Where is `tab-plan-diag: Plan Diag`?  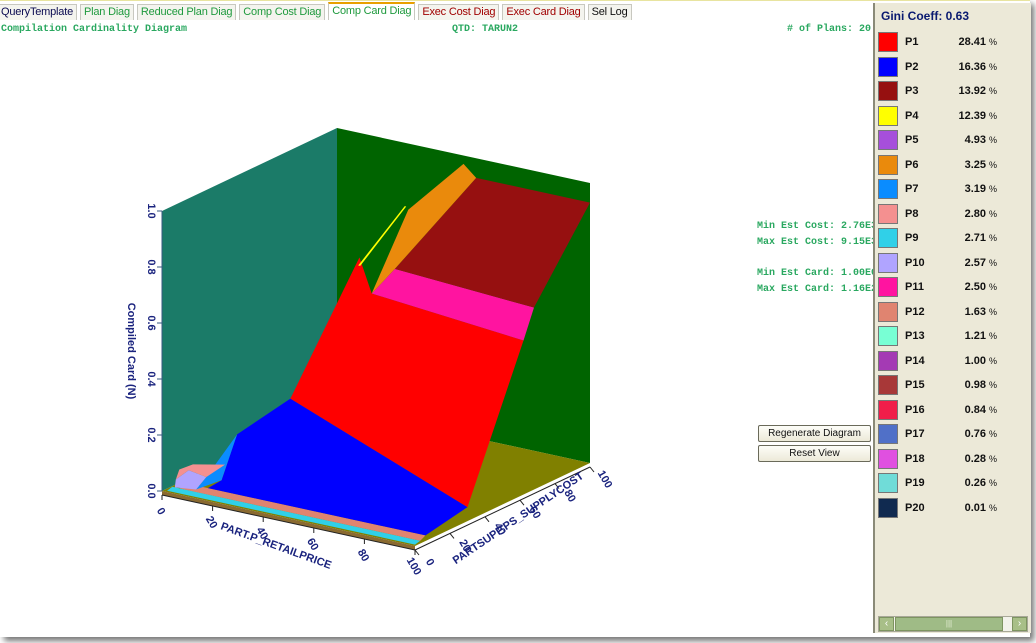
tab-plan-diag: Plan Diag is located at coordinates (107, 12).